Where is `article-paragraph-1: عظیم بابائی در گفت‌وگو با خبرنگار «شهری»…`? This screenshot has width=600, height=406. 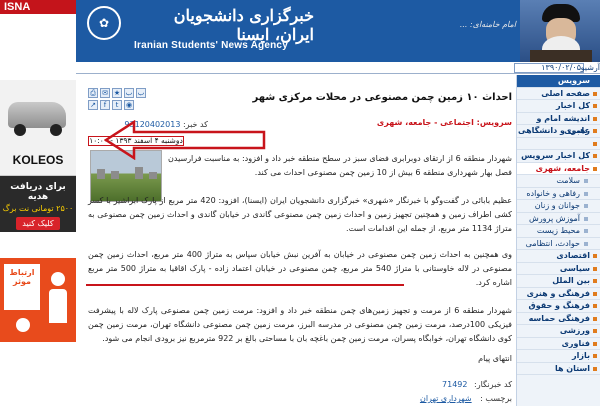 article-paragraph-1: عظیم بابائی در گفت‌وگو با خبرنگار «شهری»… is located at coordinates (300, 214).